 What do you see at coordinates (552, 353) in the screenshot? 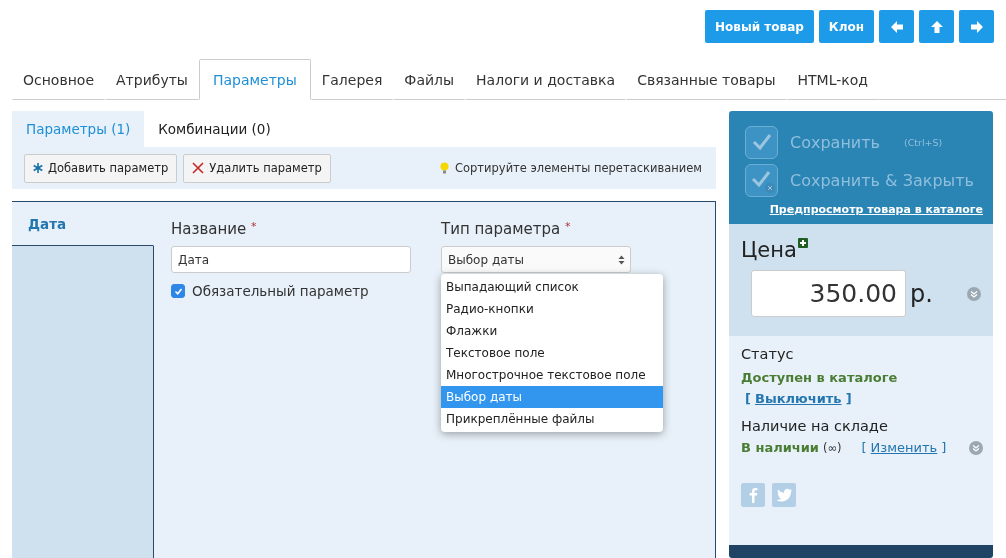
I see `dropdown-option: Текстовое поле` at bounding box center [552, 353].